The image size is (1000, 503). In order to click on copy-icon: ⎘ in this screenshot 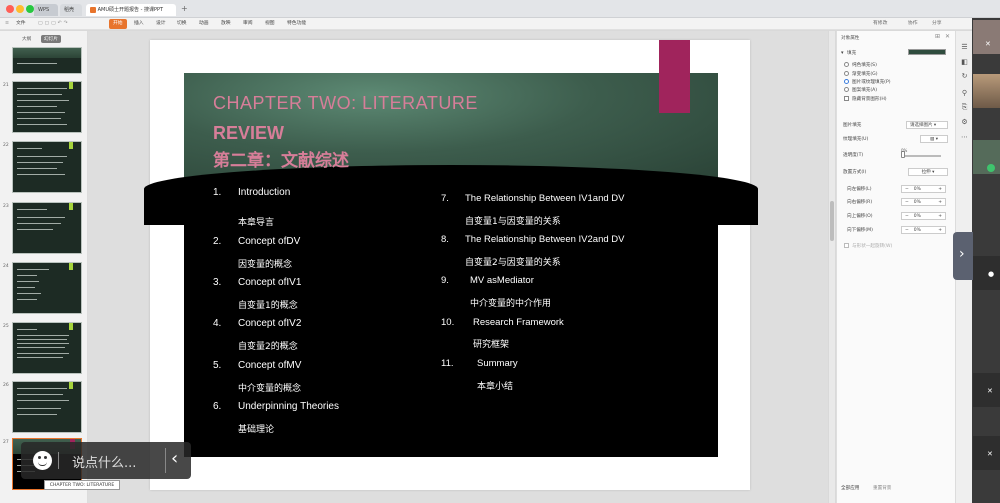, I will do `click(964, 107)`.